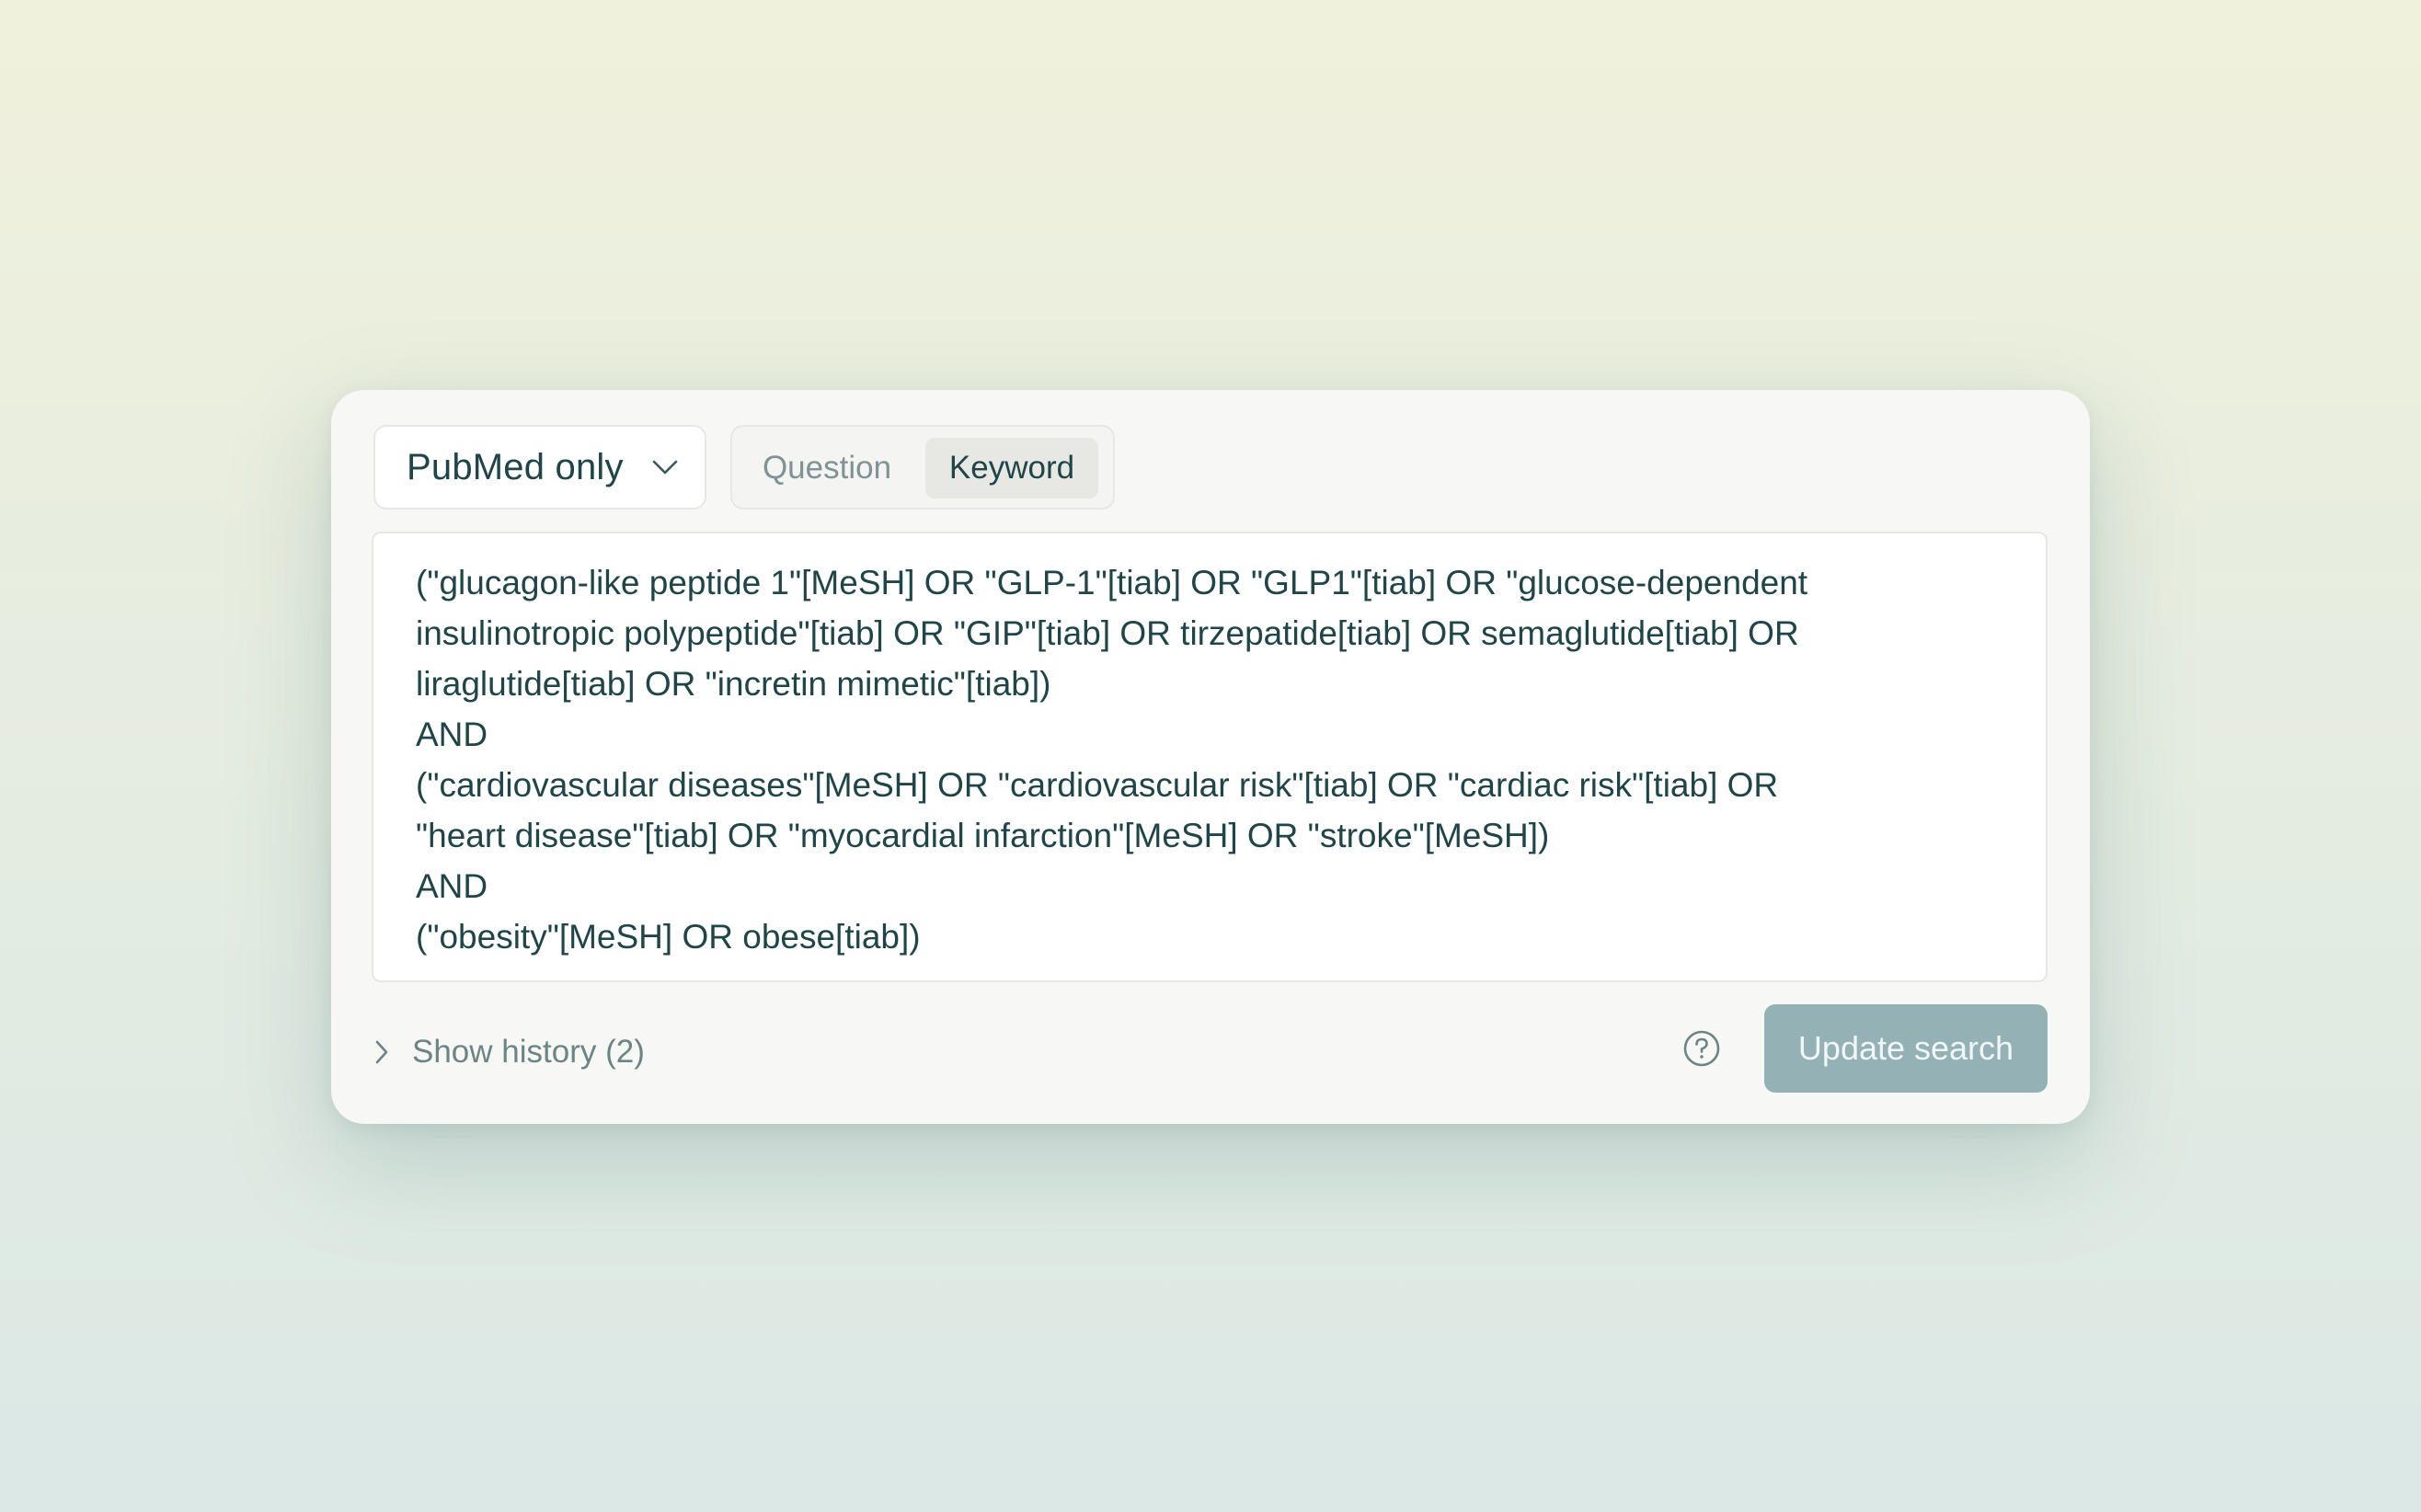  Describe the element at coordinates (922, 467) in the screenshot. I see `search-mode-toggle: Question Keyword` at that location.